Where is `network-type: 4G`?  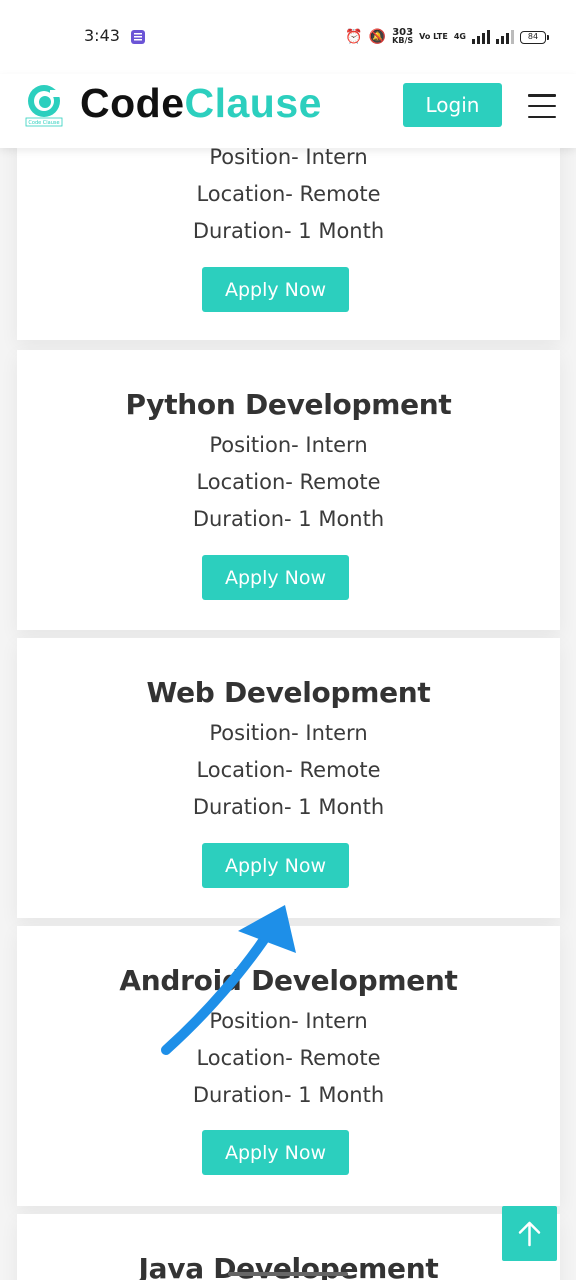
network-type: 4G is located at coordinates (459, 36).